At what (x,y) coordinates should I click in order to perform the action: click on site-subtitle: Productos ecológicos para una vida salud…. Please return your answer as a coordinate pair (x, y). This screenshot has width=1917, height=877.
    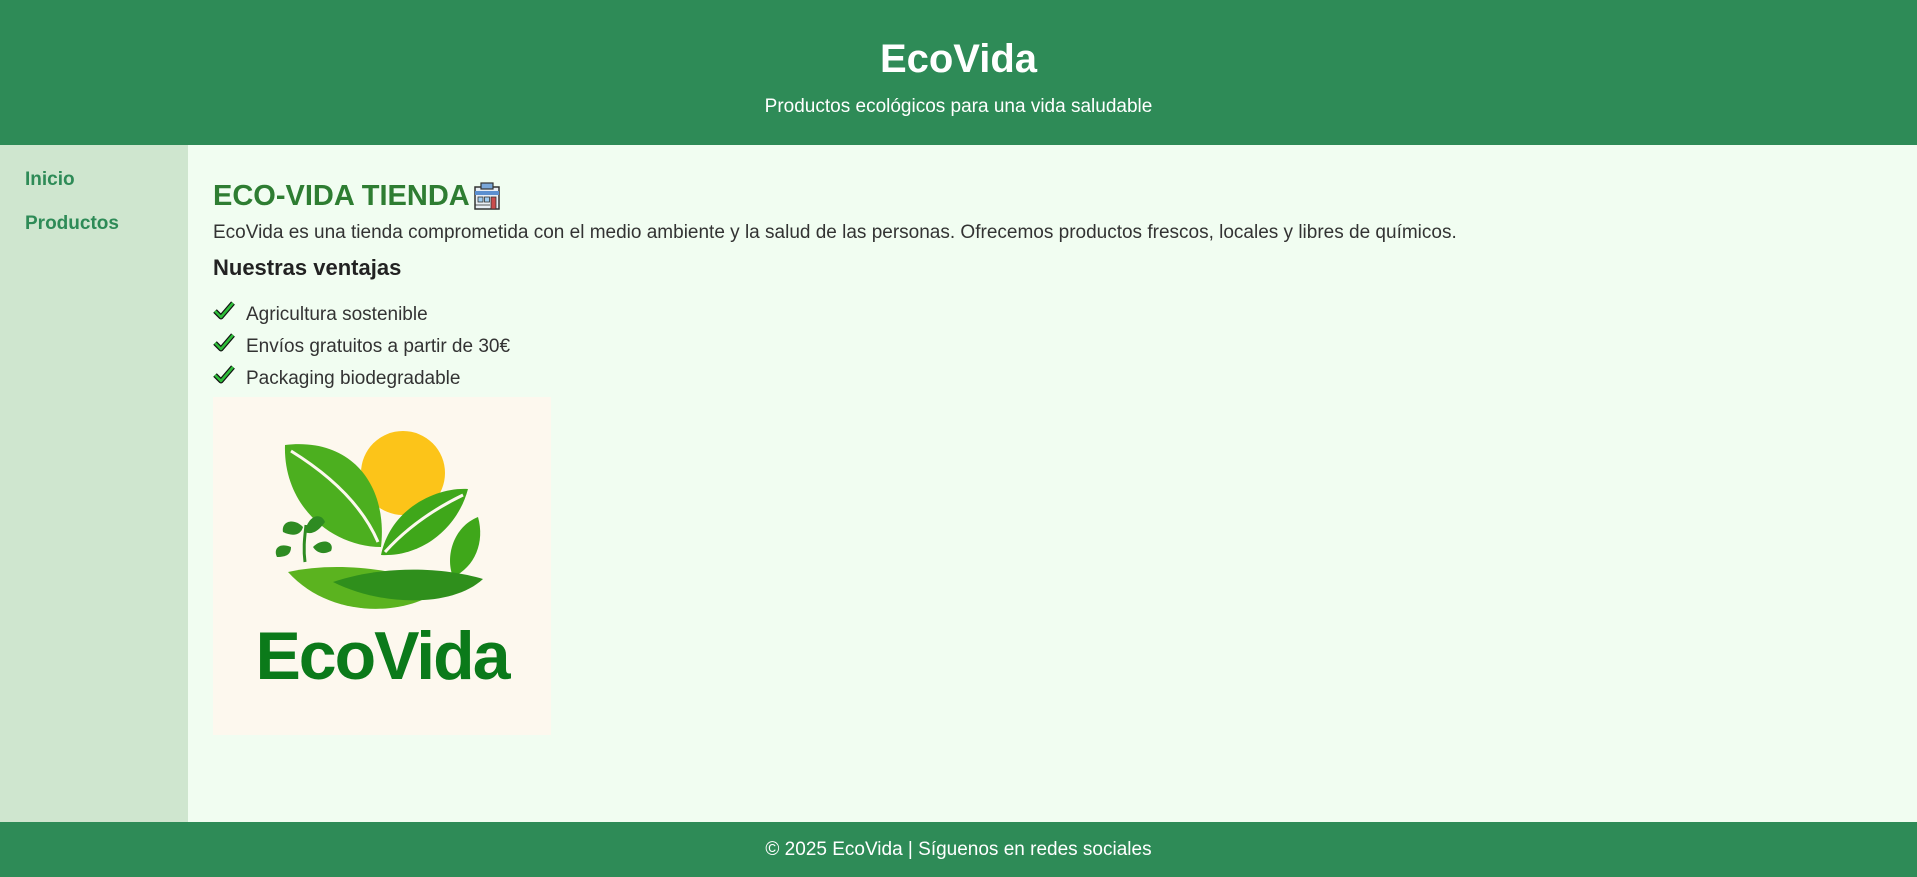
    Looking at the image, I should click on (958, 106).